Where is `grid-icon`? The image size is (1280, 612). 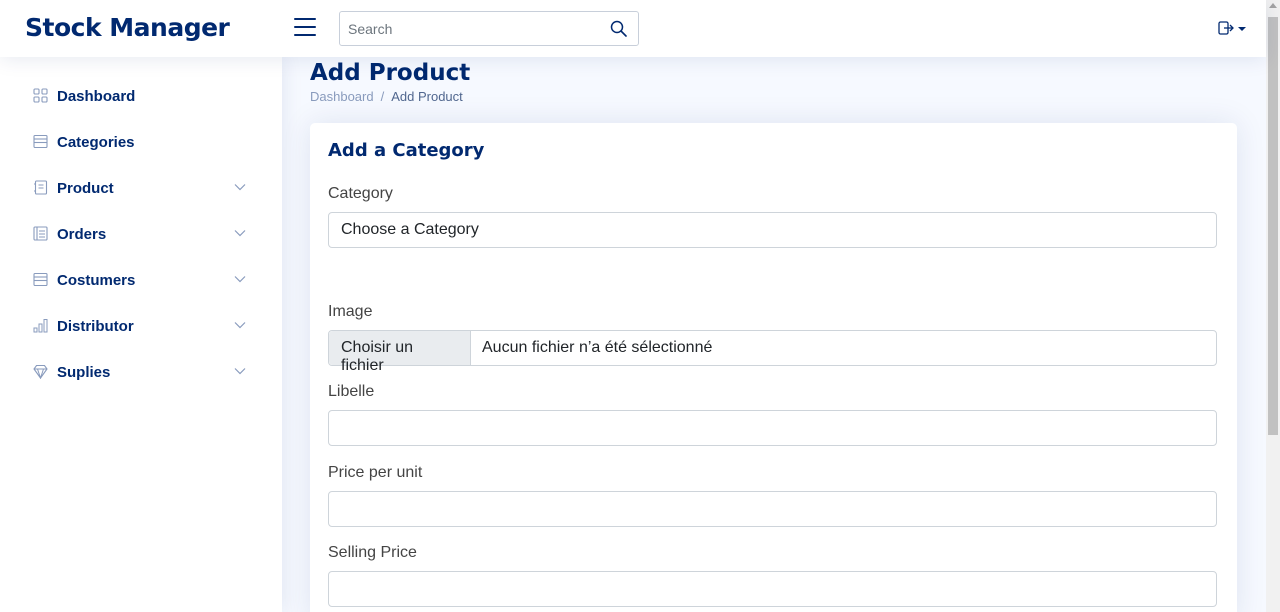 grid-icon is located at coordinates (40, 95).